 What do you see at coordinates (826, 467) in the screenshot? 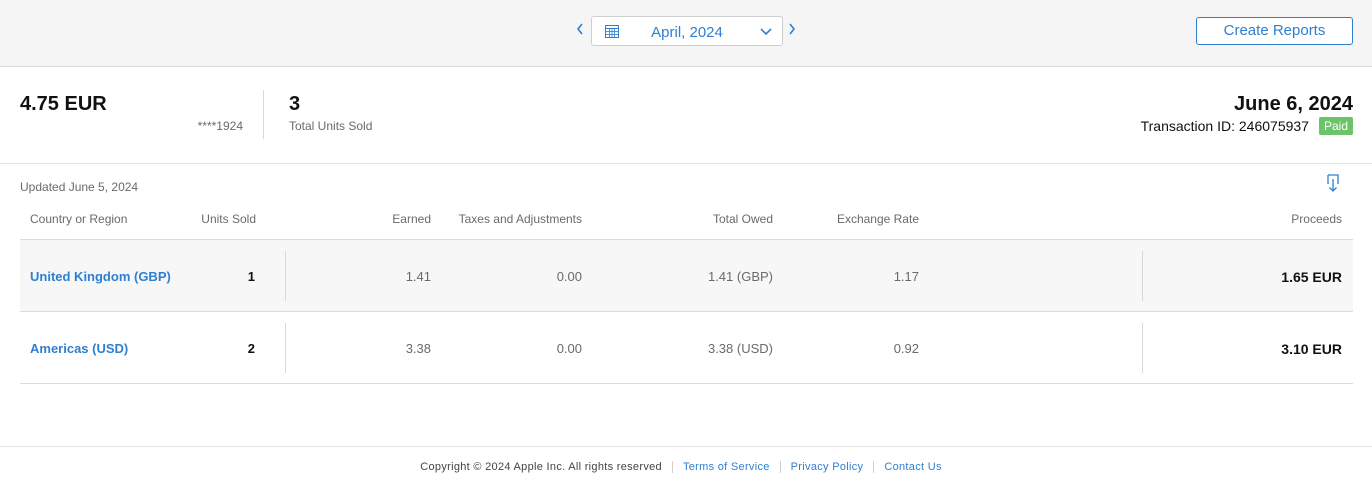
I see `privacy-policy-link: Privacy Policy` at bounding box center [826, 467].